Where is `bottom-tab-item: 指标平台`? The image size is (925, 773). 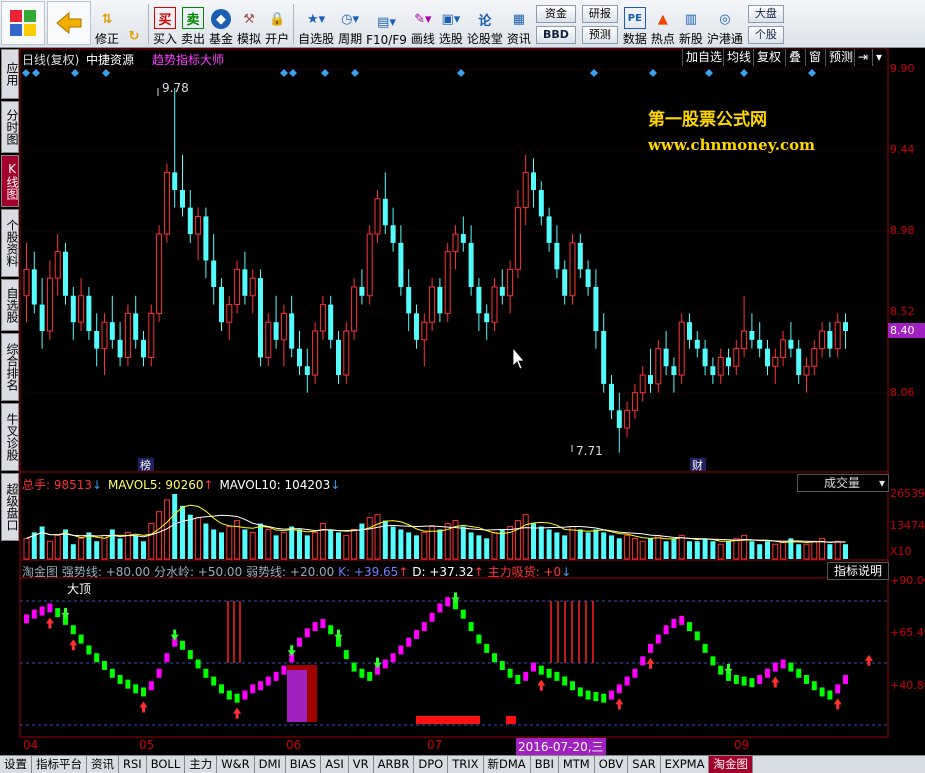
bottom-tab-item: 指标平台 is located at coordinates (59, 764).